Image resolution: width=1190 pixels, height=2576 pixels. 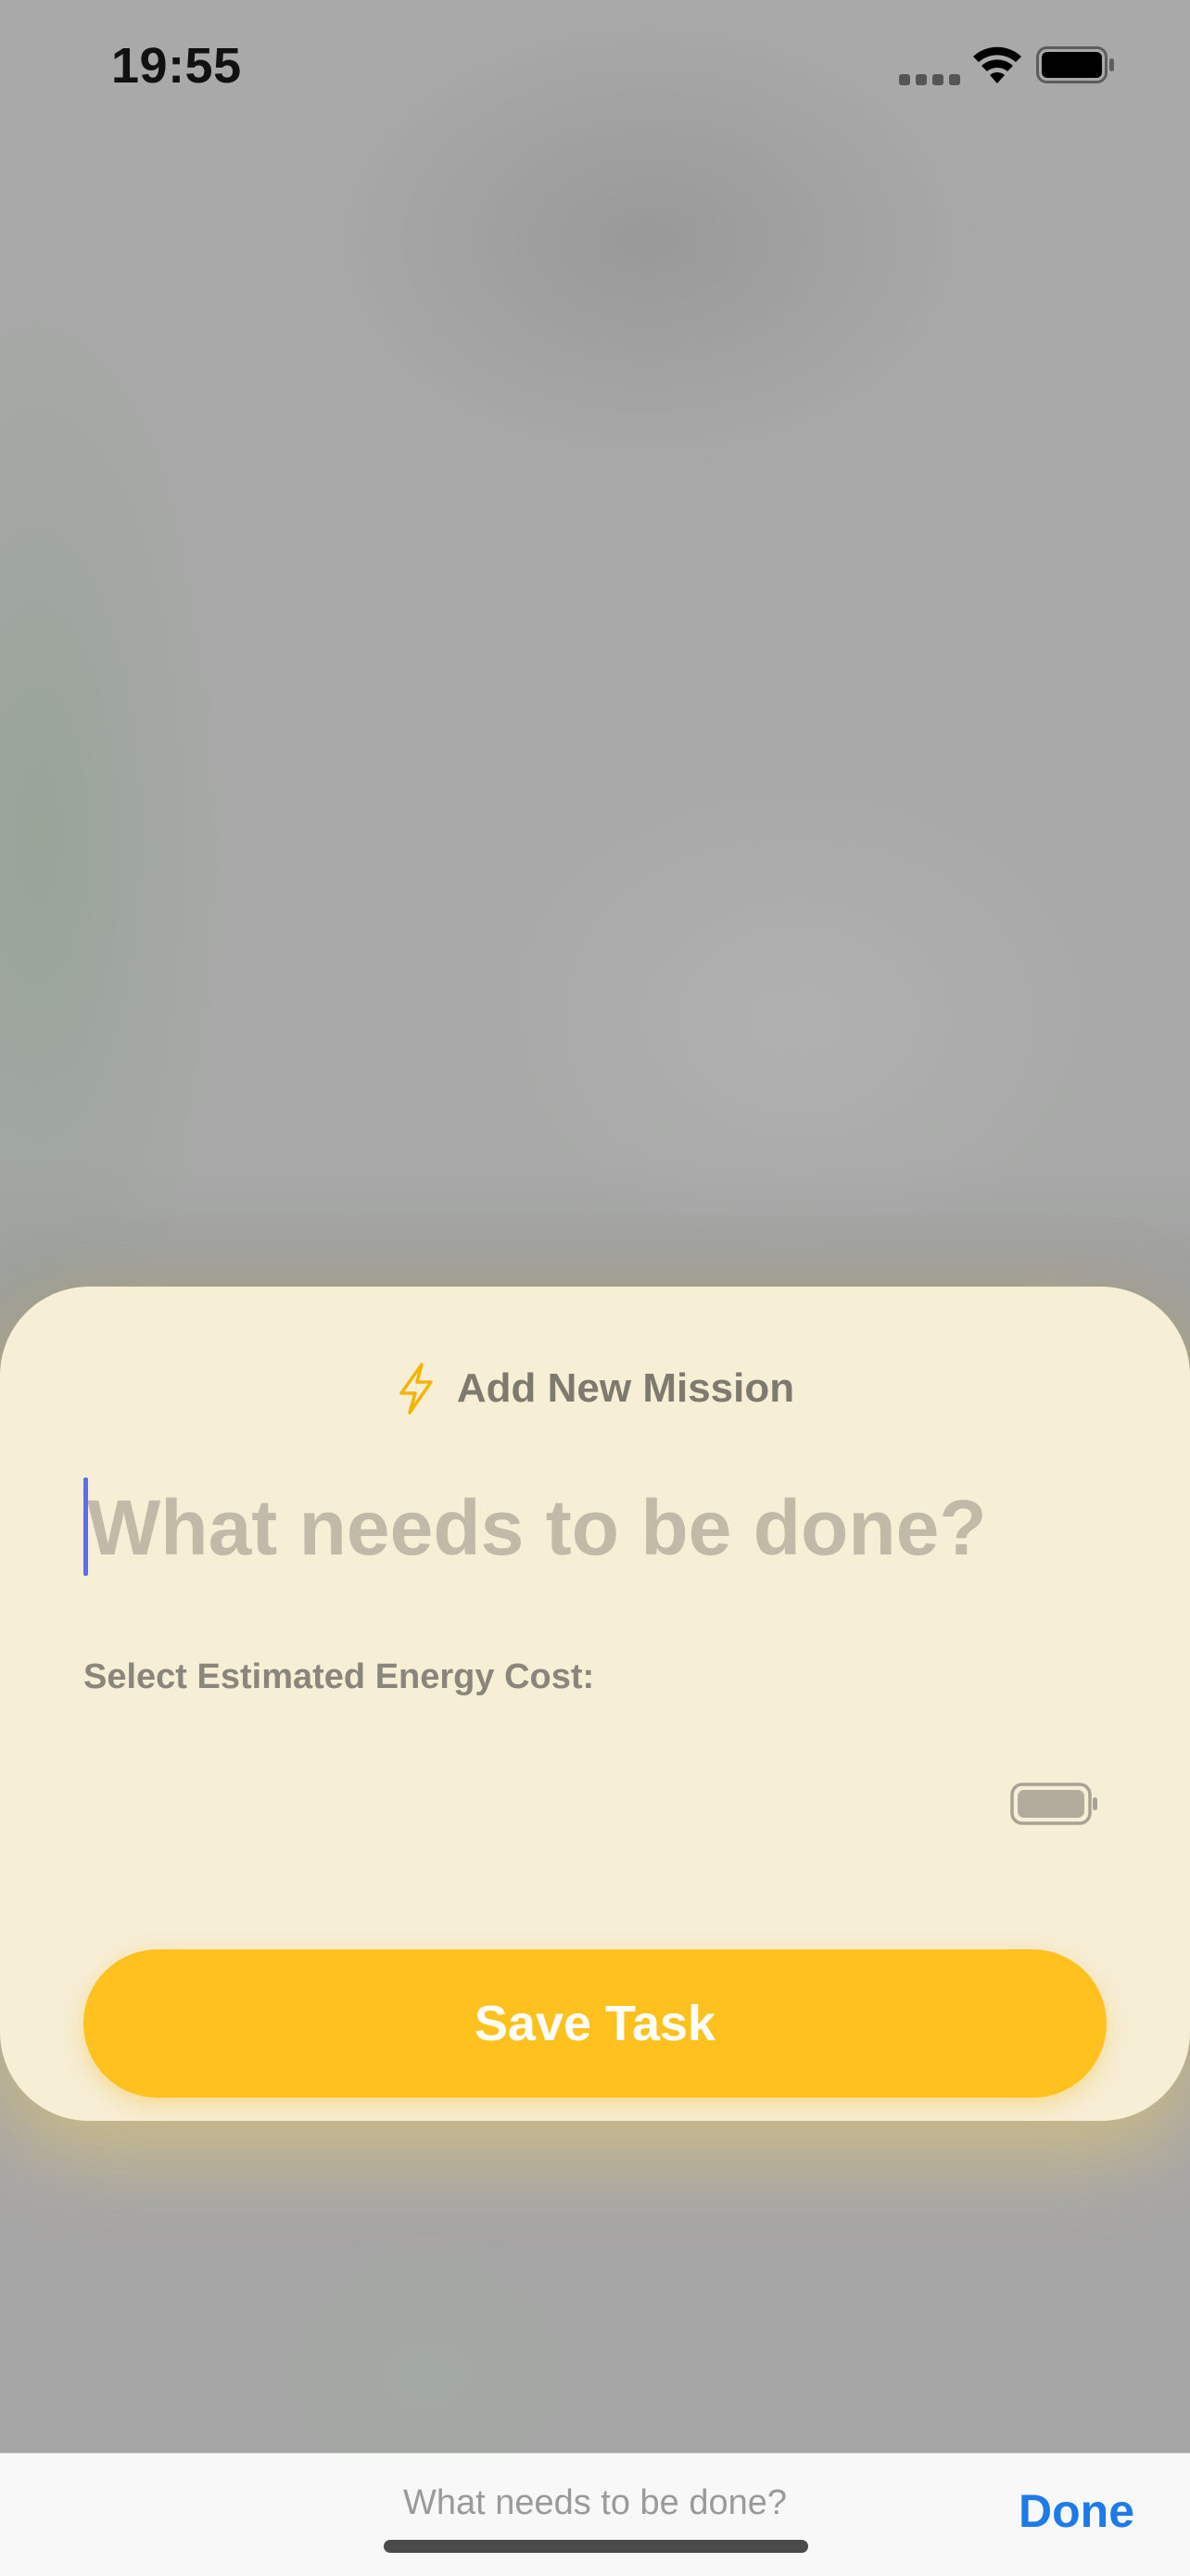 What do you see at coordinates (1075, 64) in the screenshot?
I see `battery-full-icon` at bounding box center [1075, 64].